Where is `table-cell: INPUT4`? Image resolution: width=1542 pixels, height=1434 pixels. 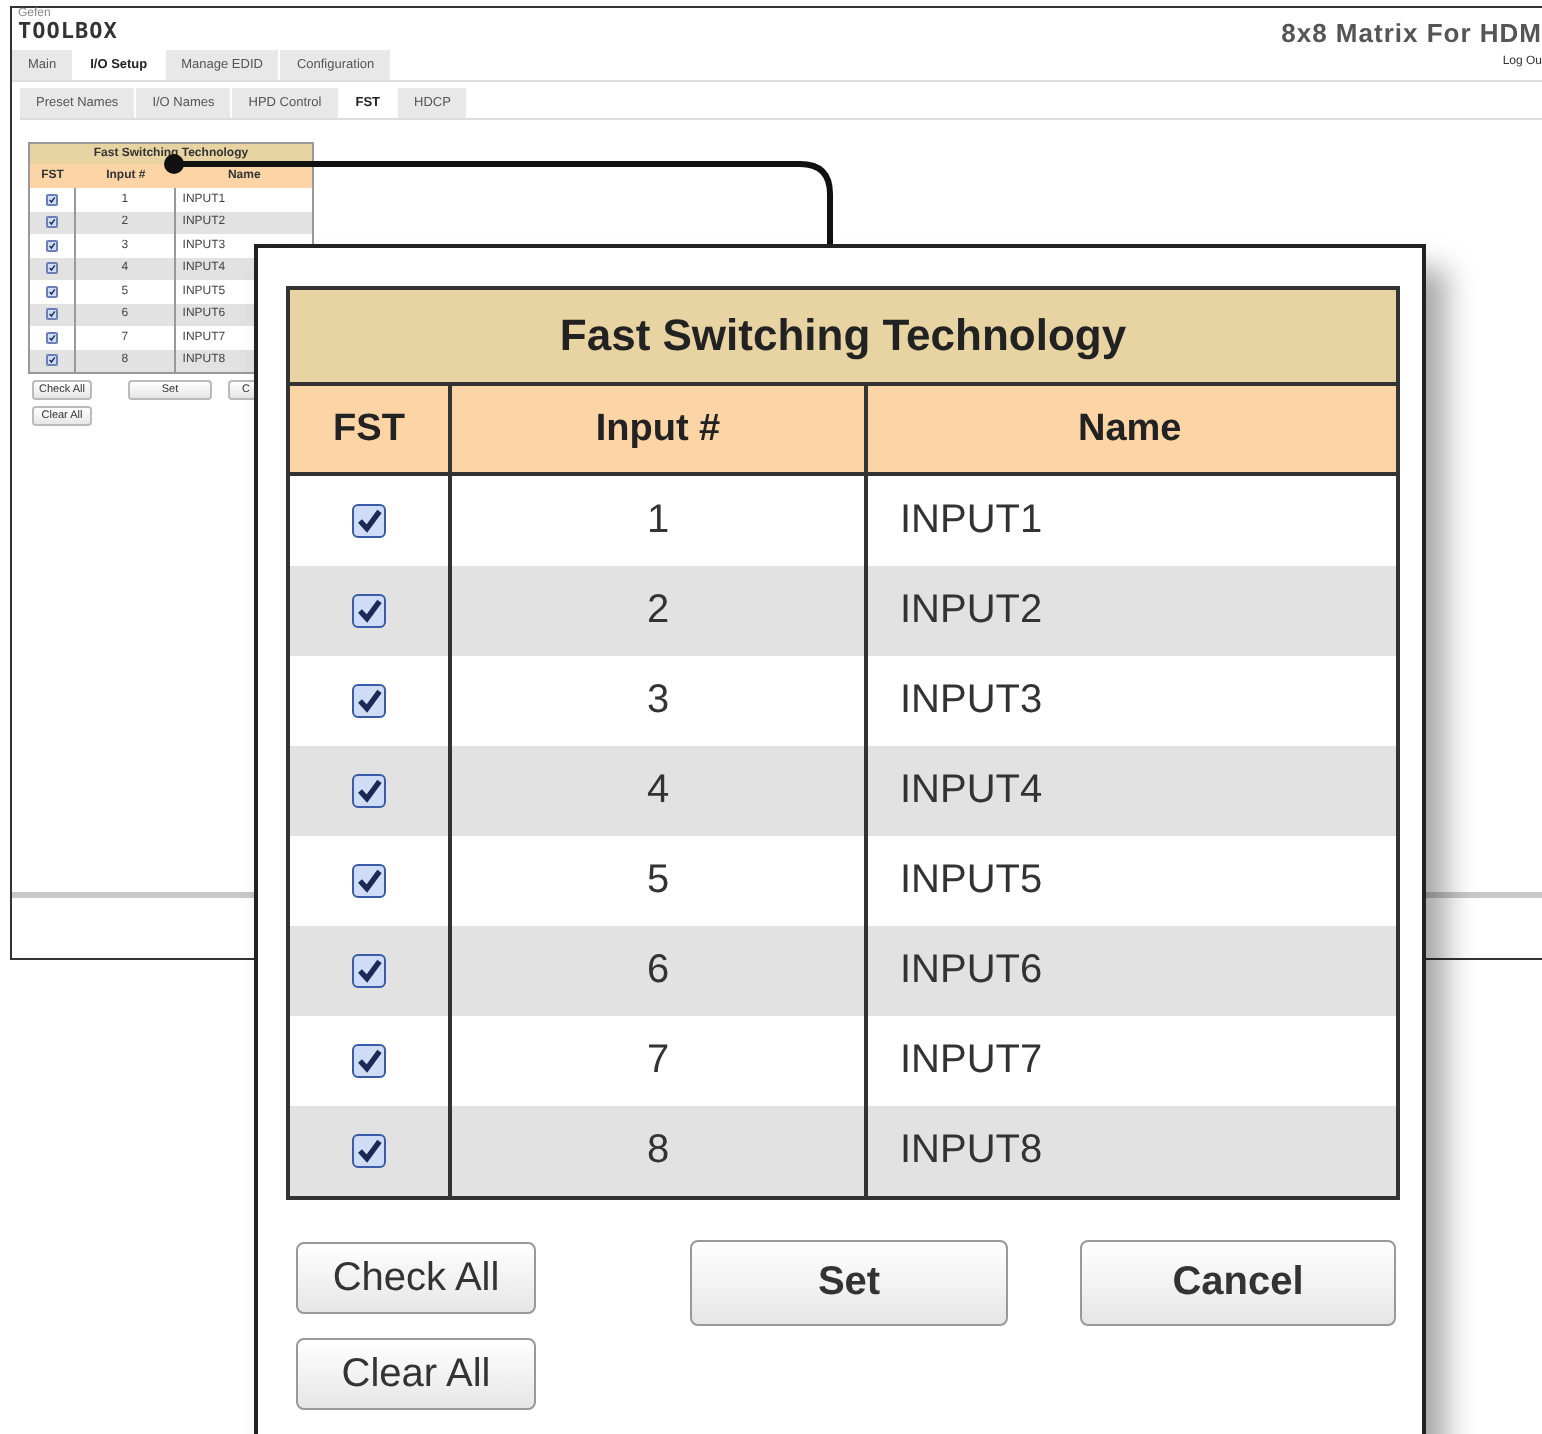
table-cell: INPUT4 is located at coordinates (971, 791).